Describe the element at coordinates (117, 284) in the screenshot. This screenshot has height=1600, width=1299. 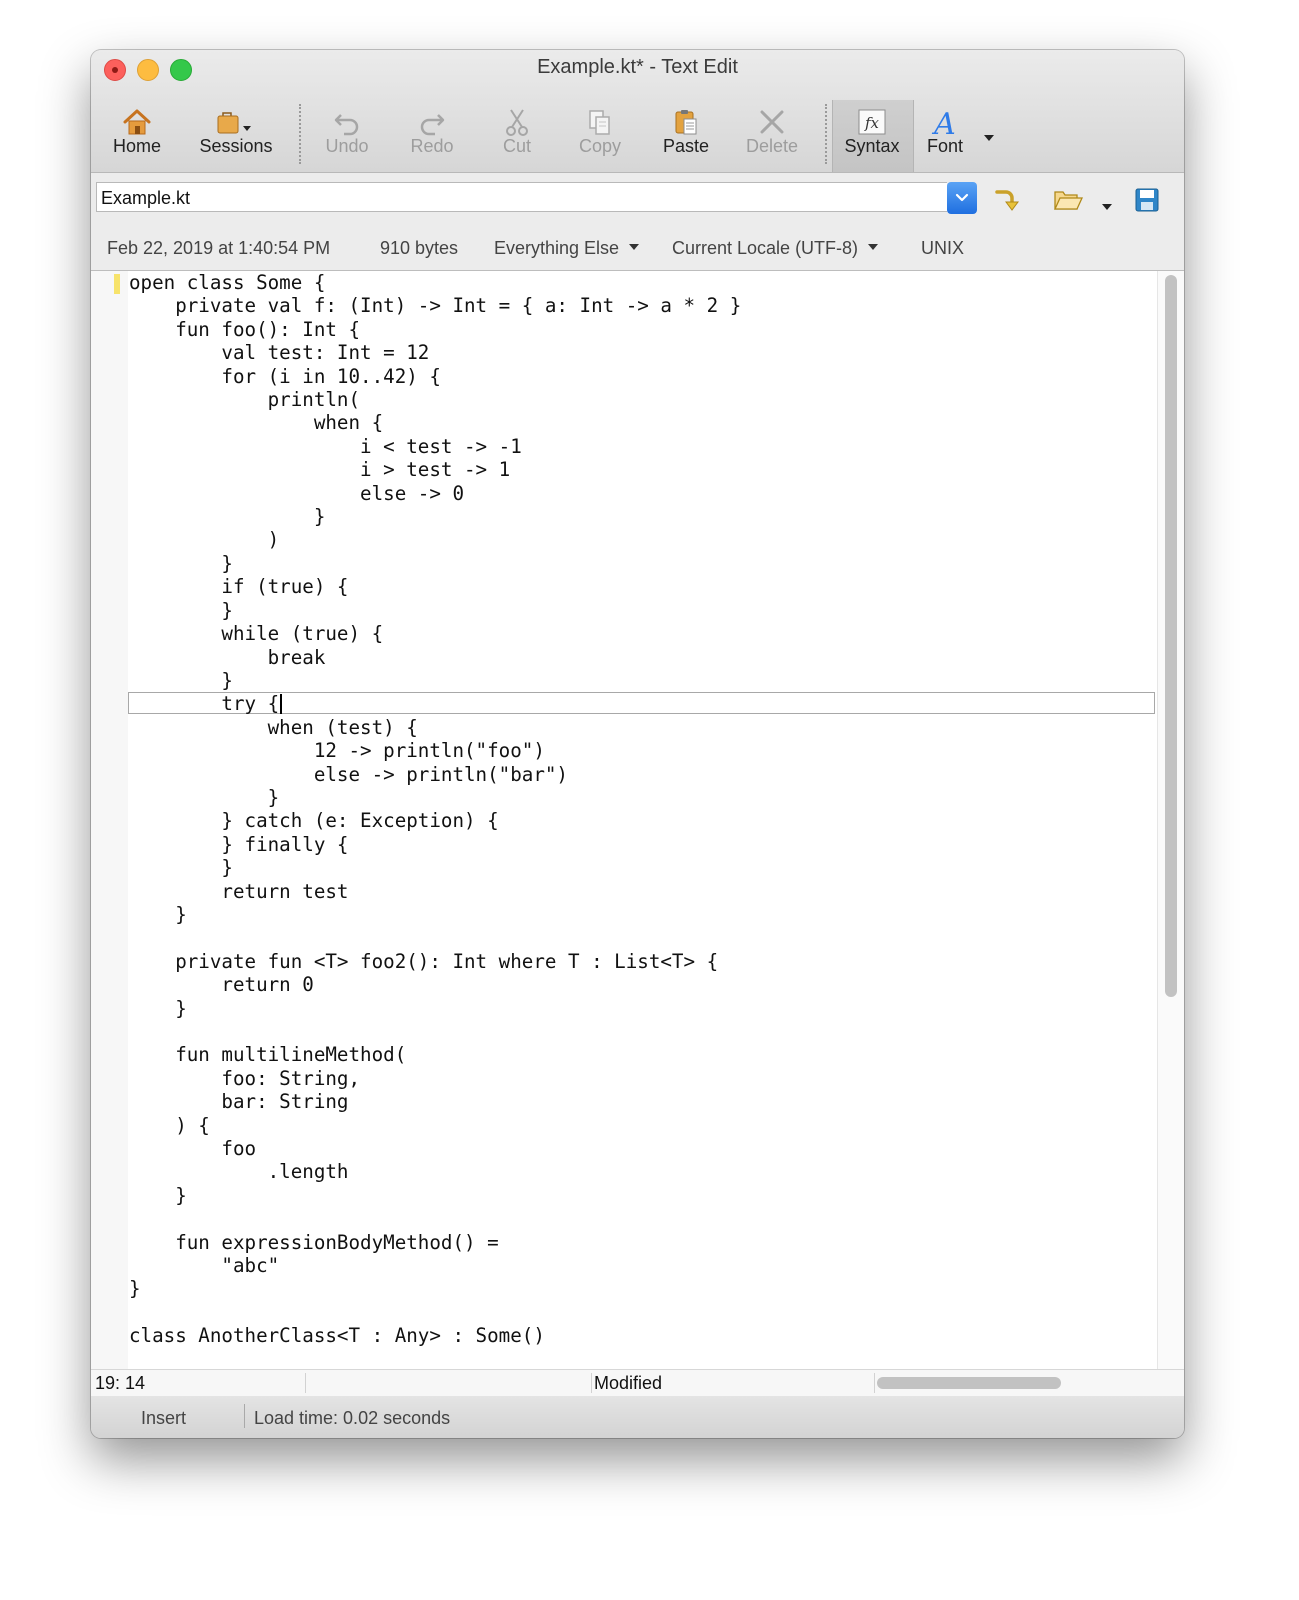
I see `change-marker` at that location.